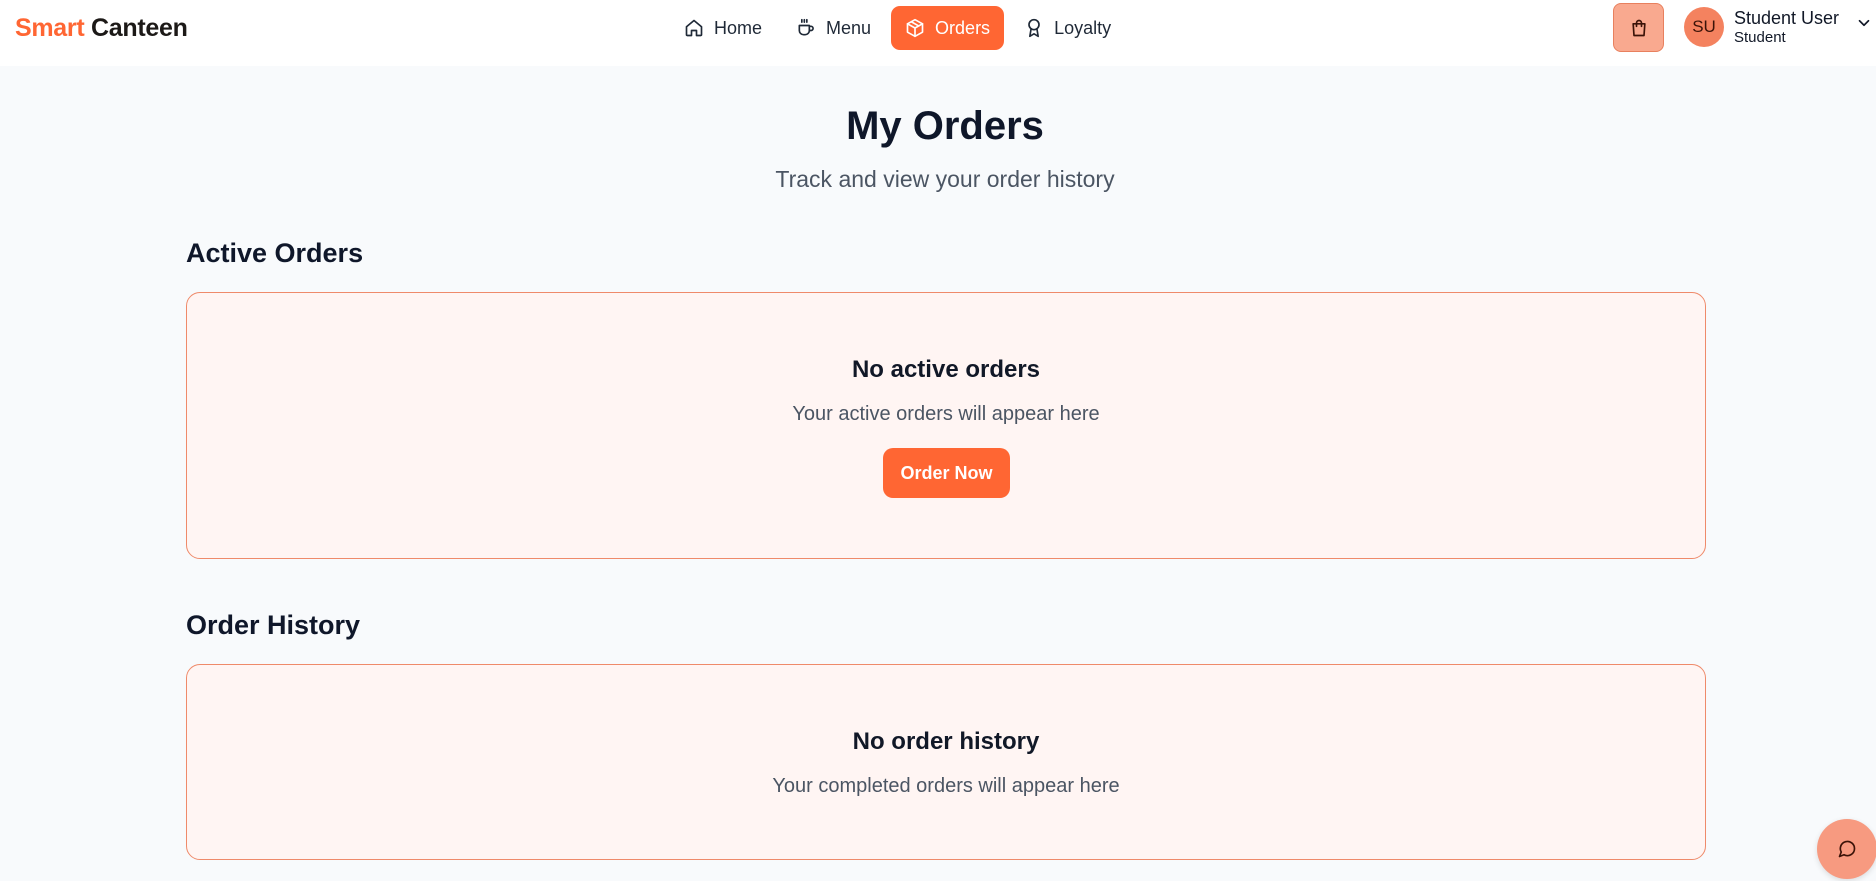  Describe the element at coordinates (945, 126) in the screenshot. I see `page-title: My Orders` at that location.